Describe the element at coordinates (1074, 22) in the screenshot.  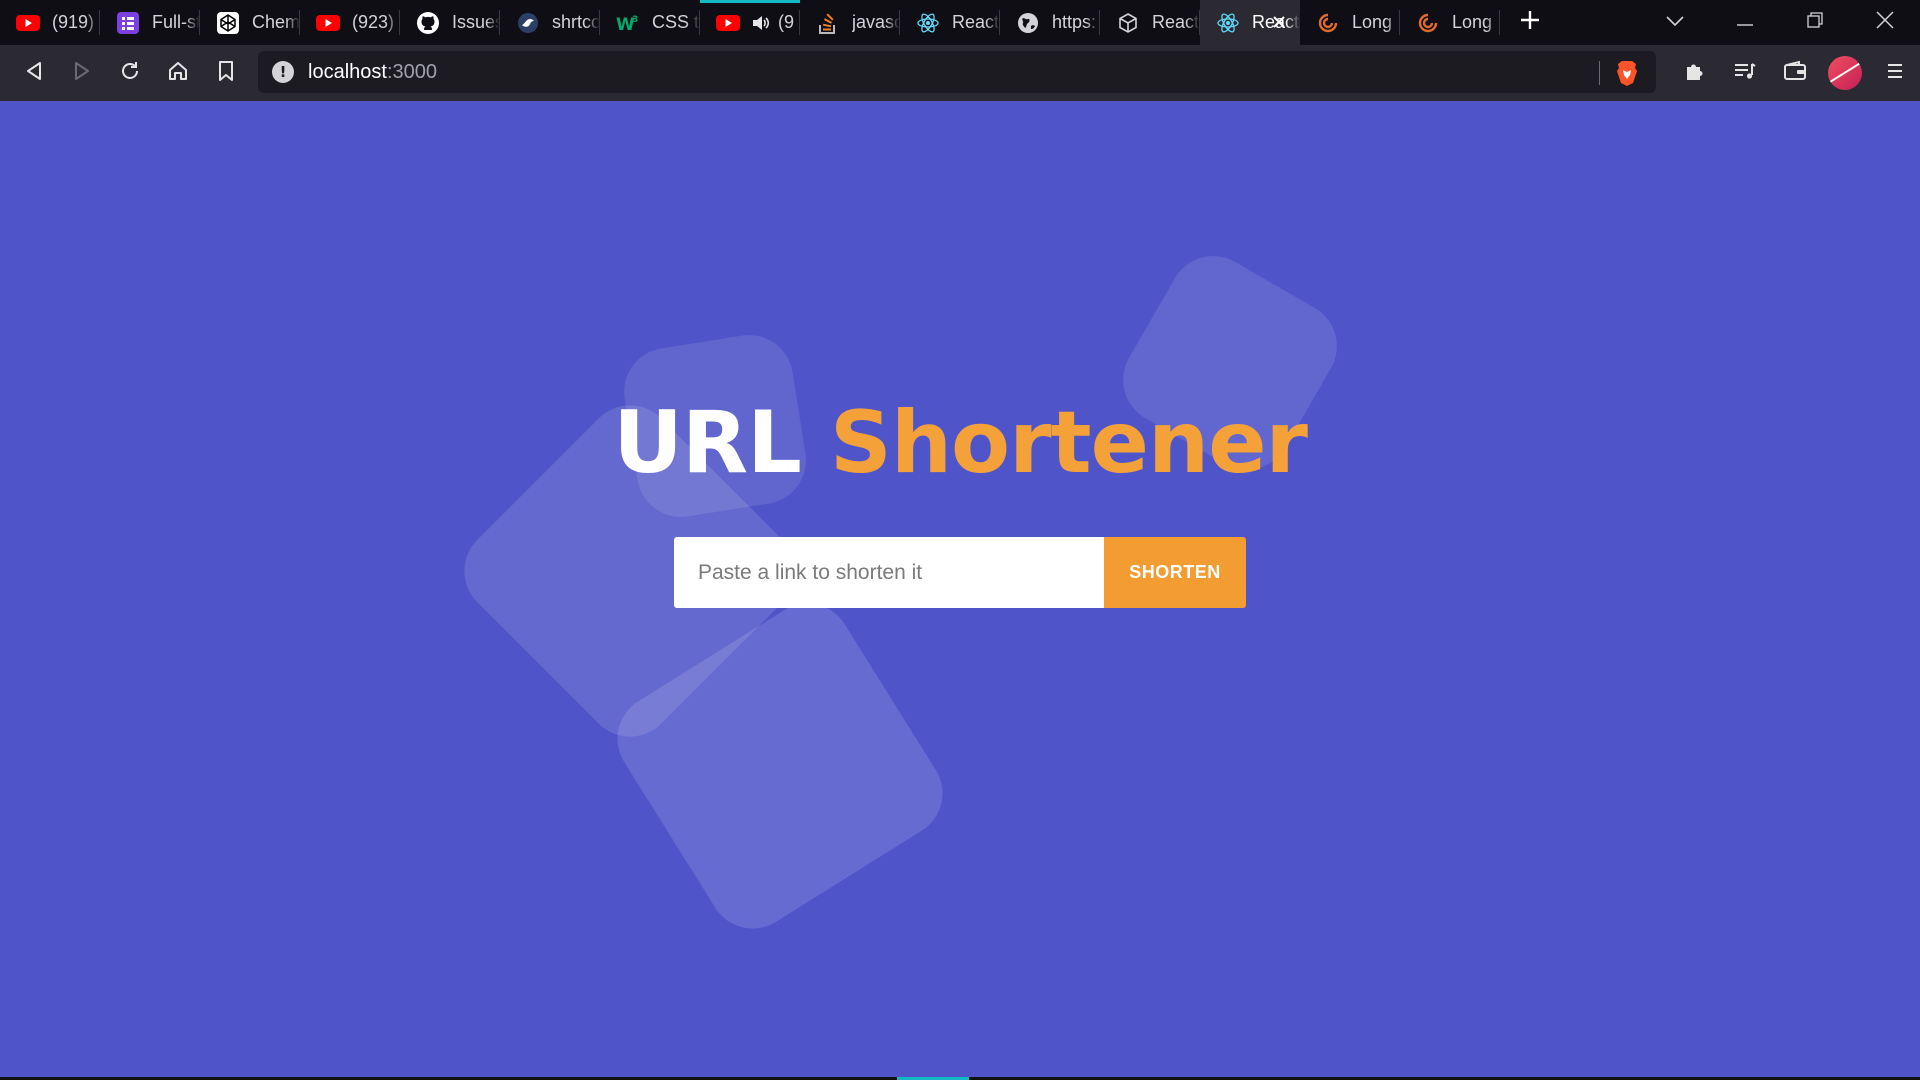
I see `tab-label: https:` at that location.